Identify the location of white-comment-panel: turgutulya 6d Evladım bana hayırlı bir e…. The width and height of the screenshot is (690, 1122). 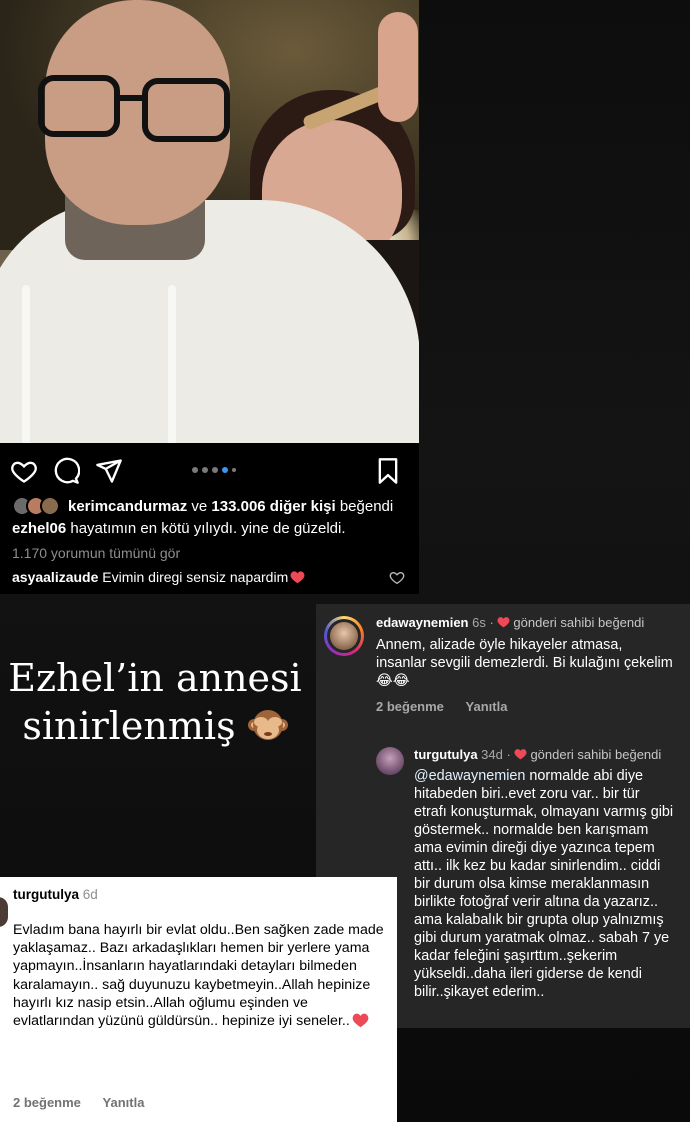
(198, 999).